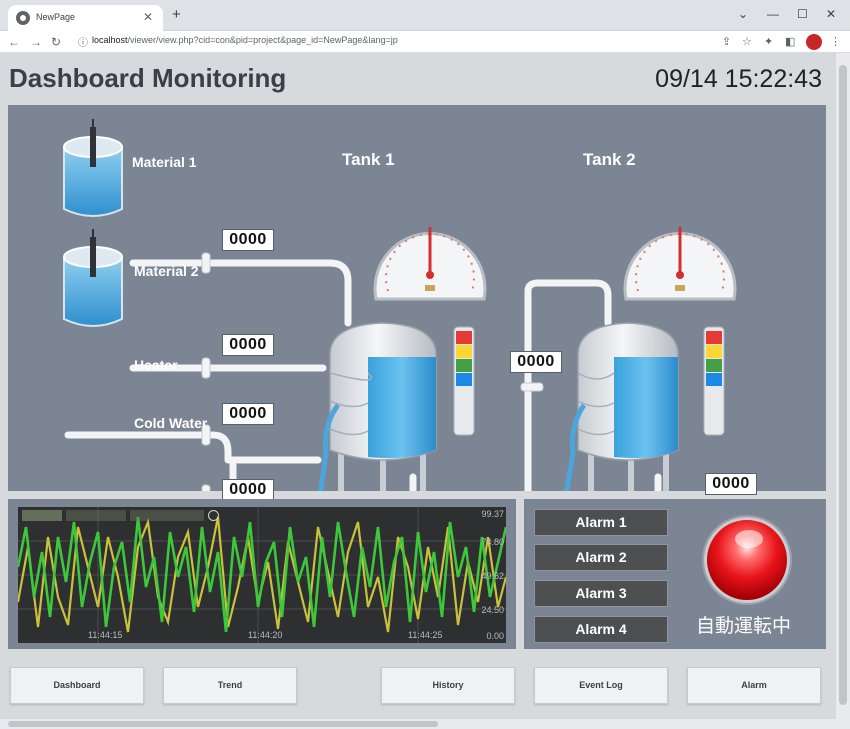  I want to click on profile-avatar, so click(814, 42).